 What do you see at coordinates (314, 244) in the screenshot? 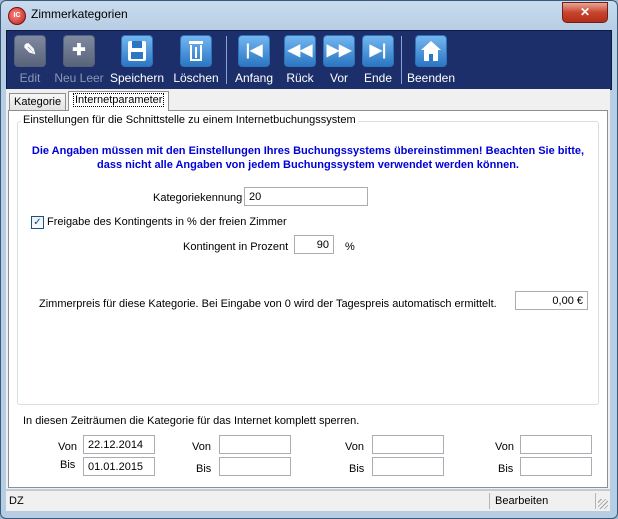
I see `kontingent-input: 90` at bounding box center [314, 244].